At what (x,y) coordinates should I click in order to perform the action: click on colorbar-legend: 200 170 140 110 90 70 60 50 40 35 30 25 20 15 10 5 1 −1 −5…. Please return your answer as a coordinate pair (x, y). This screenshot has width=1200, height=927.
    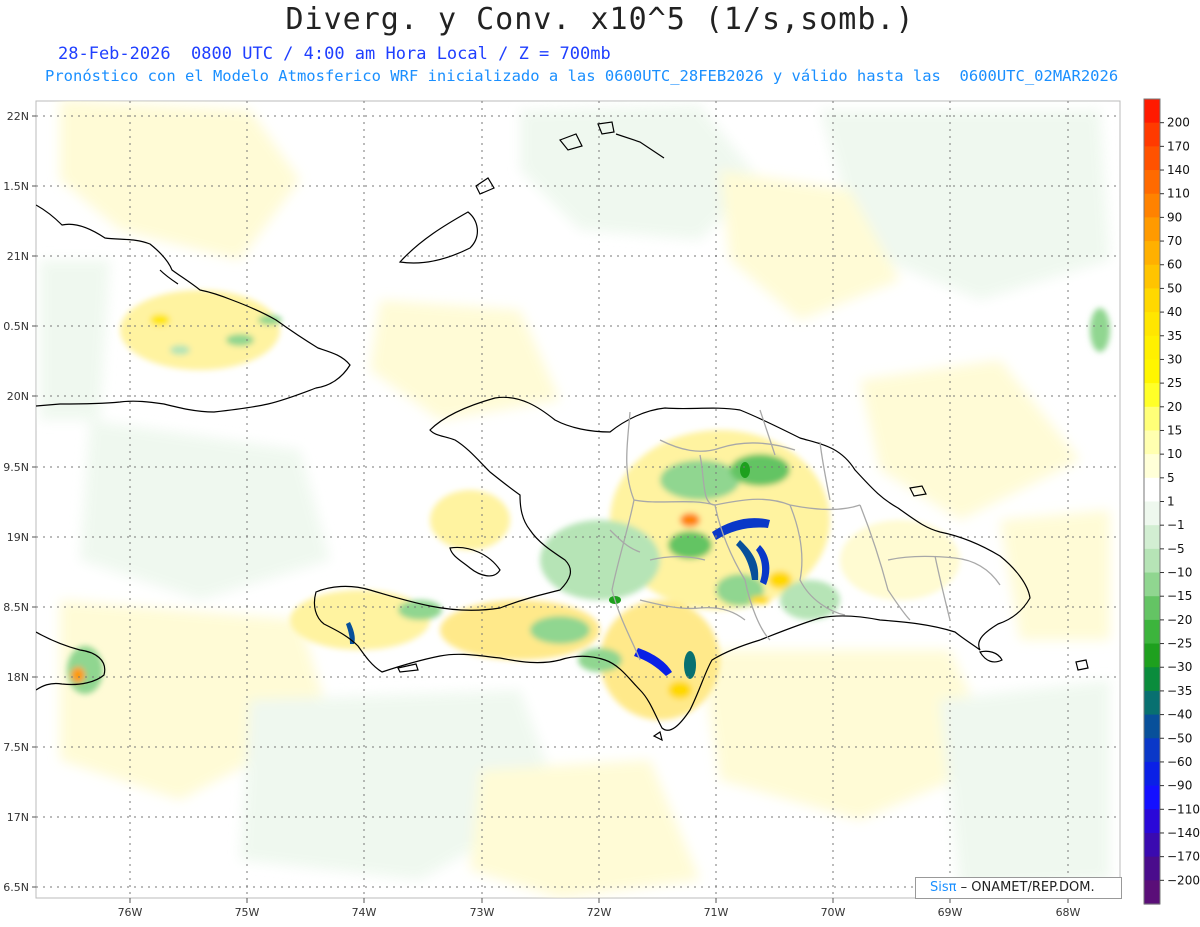
    Looking at the image, I should click on (1171, 501).